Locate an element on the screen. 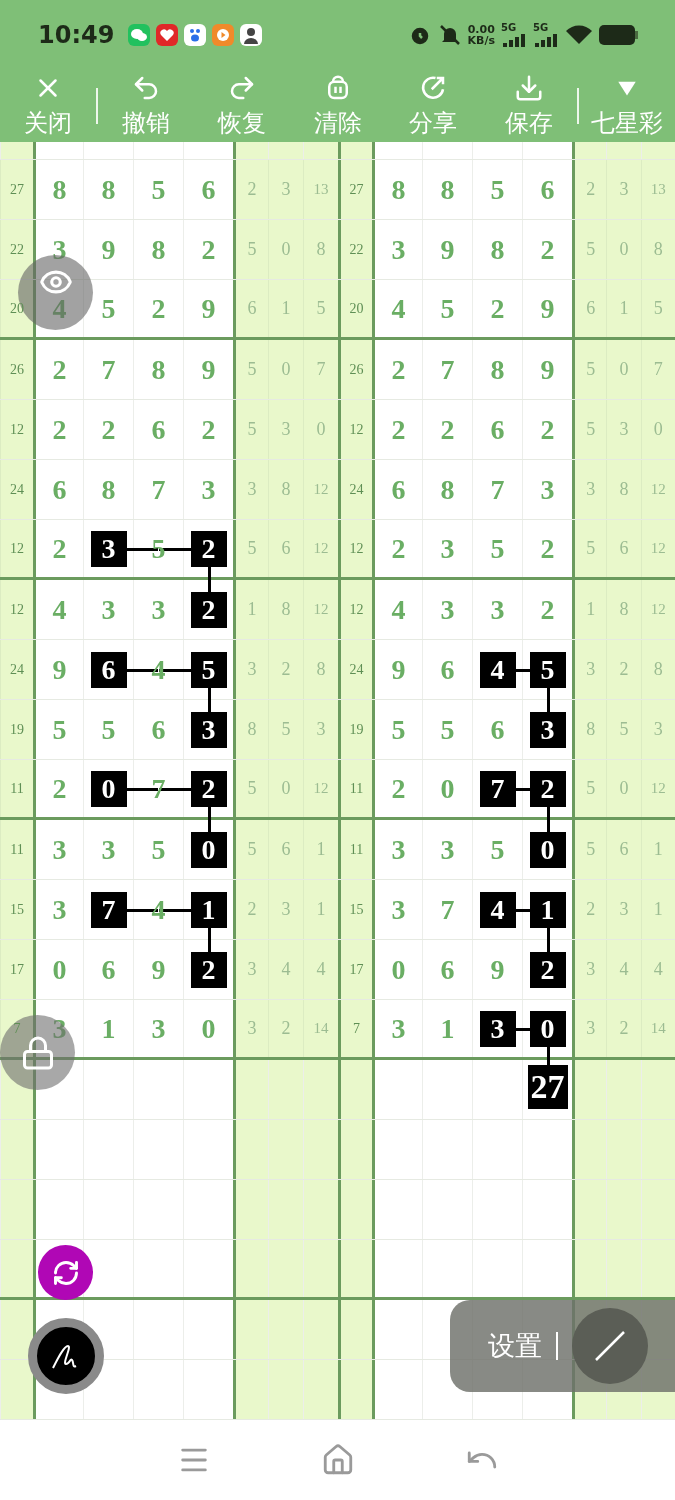 The width and height of the screenshot is (675, 1500). clear-button: 清除 is located at coordinates (337, 106).